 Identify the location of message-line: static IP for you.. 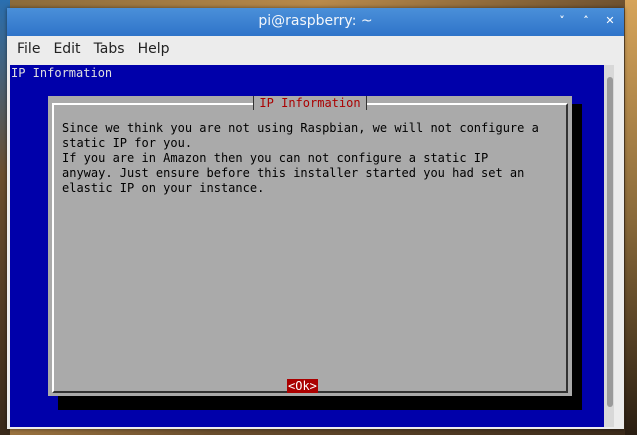
(127, 143).